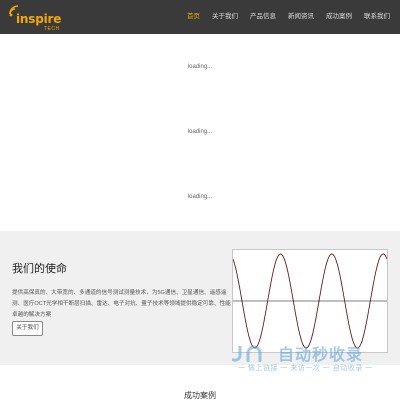 Image resolution: width=400 pixels, height=400 pixels. What do you see at coordinates (27, 328) in the screenshot?
I see `about-us-button: 关于我们` at bounding box center [27, 328].